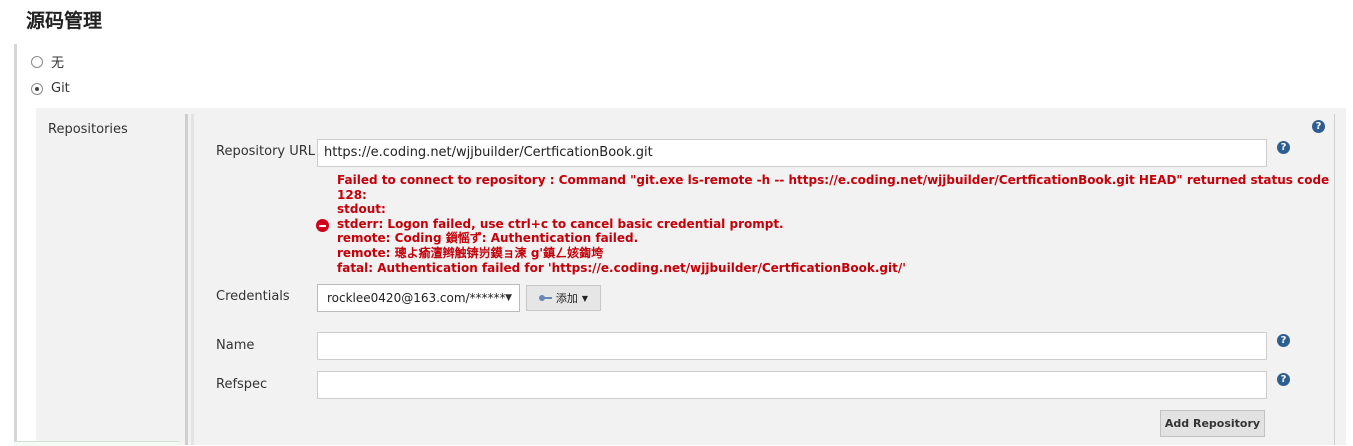 This screenshot has width=1353, height=446. I want to click on scm-option-none-label: 无, so click(58, 63).